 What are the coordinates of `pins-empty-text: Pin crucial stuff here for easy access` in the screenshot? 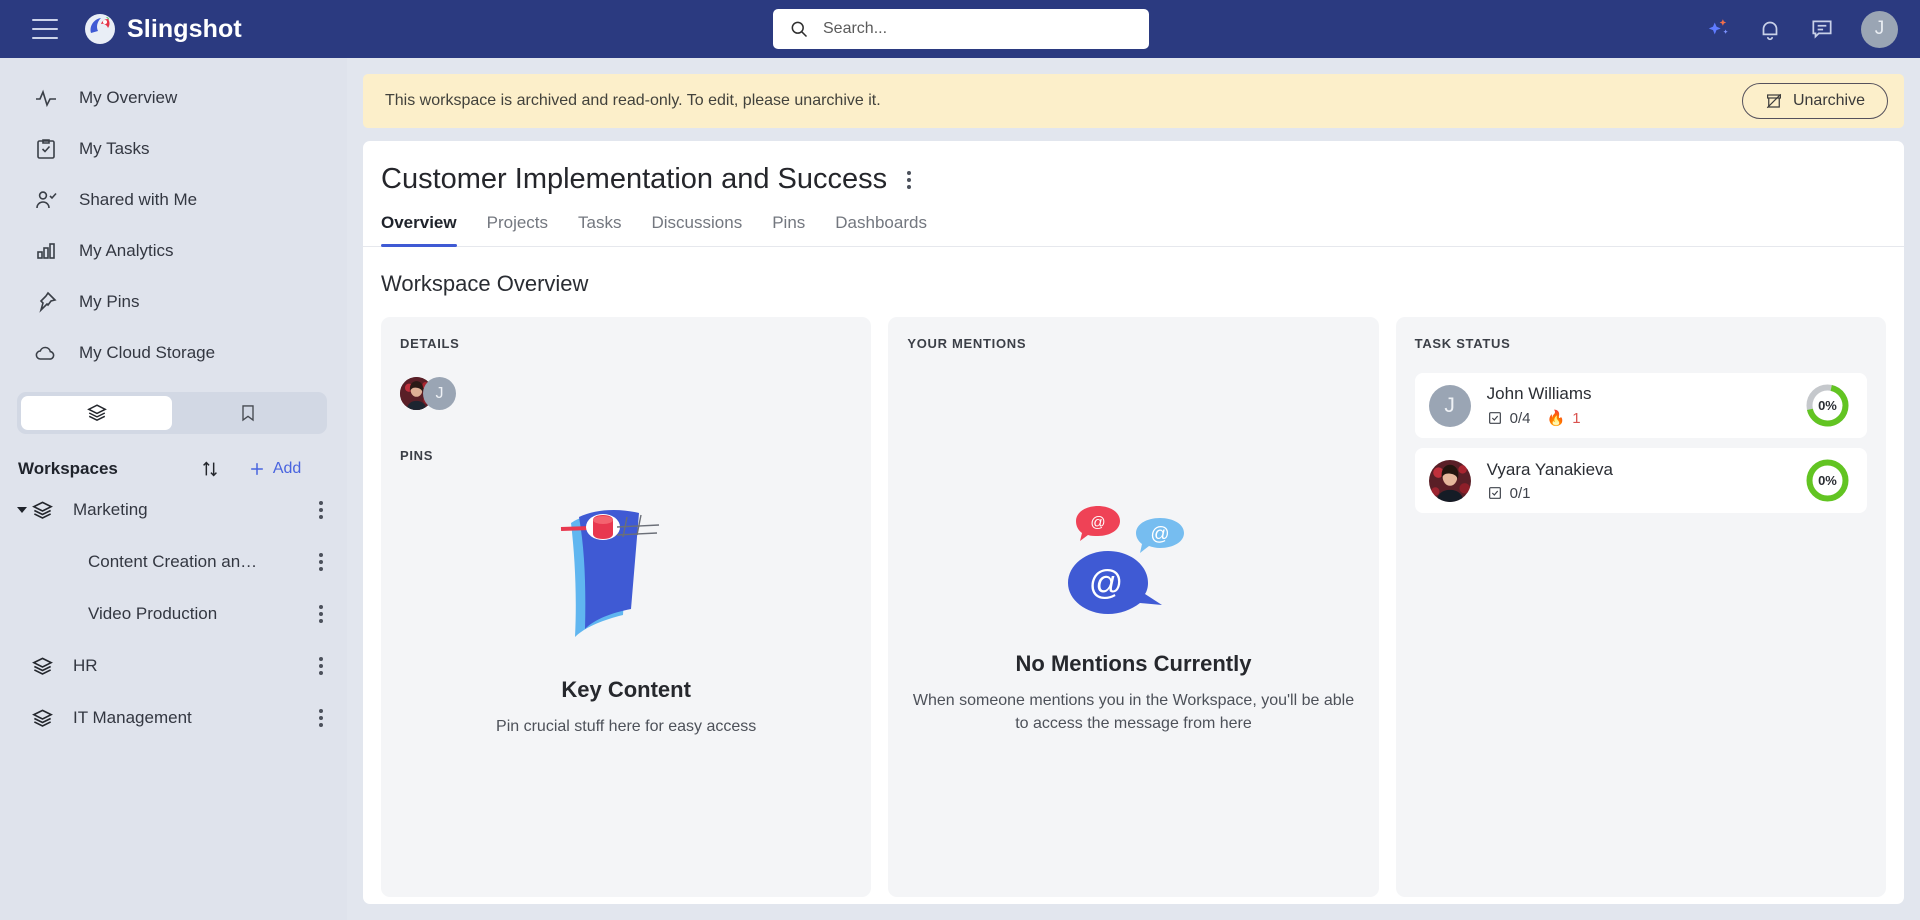 It's located at (626, 726).